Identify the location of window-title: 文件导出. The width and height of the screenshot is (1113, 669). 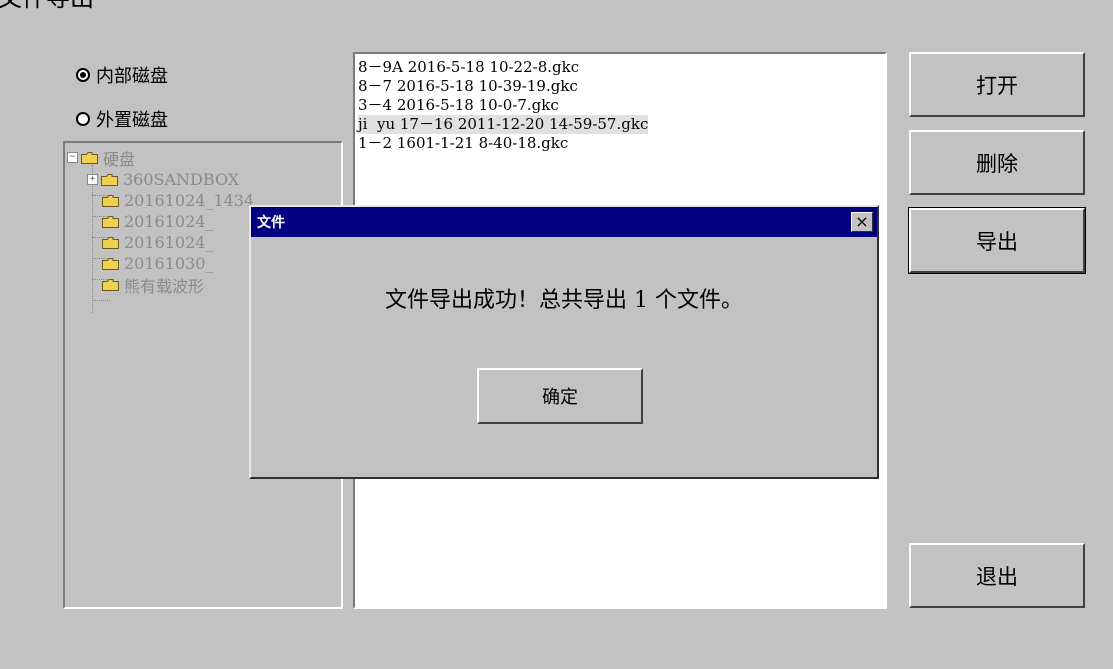
(47, 5).